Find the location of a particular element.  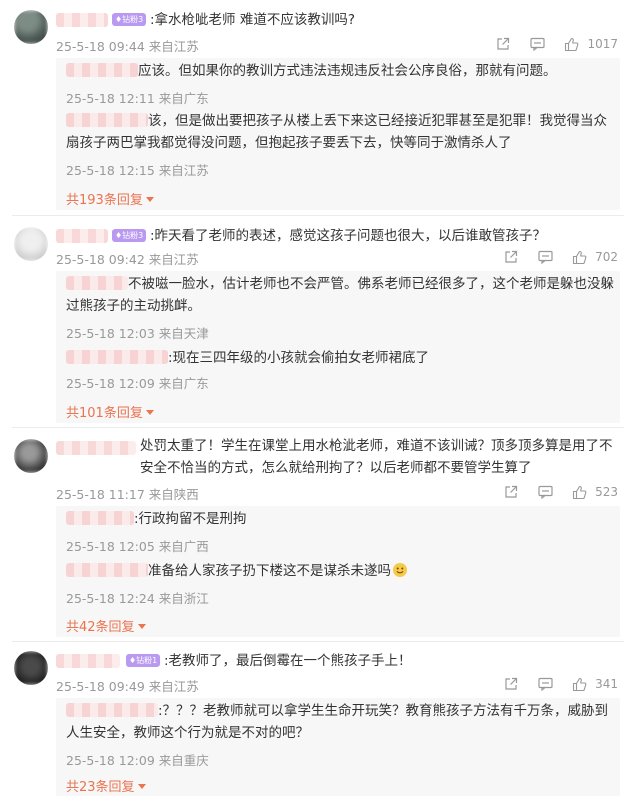

reply-text: :现在三四年级的小孩就会偷拍女老师裙底了 is located at coordinates (299, 358).